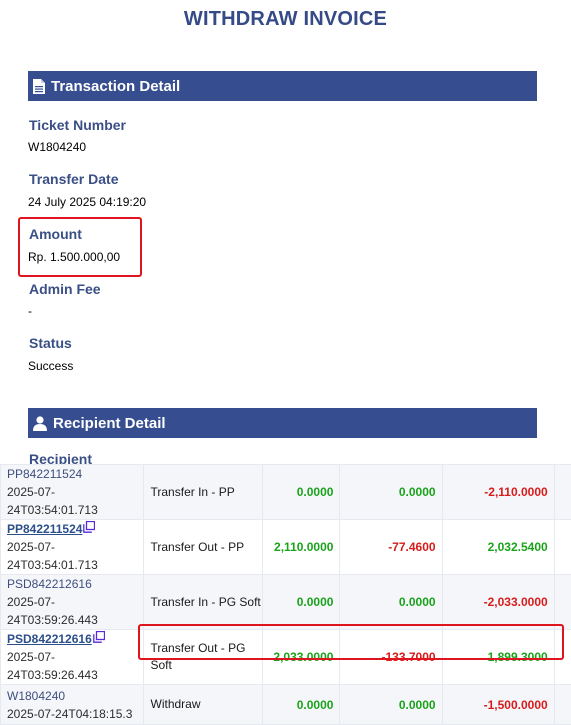 The height and width of the screenshot is (725, 571). Describe the element at coordinates (498, 492) in the screenshot. I see `amount-col3: -2,110.0000` at that location.